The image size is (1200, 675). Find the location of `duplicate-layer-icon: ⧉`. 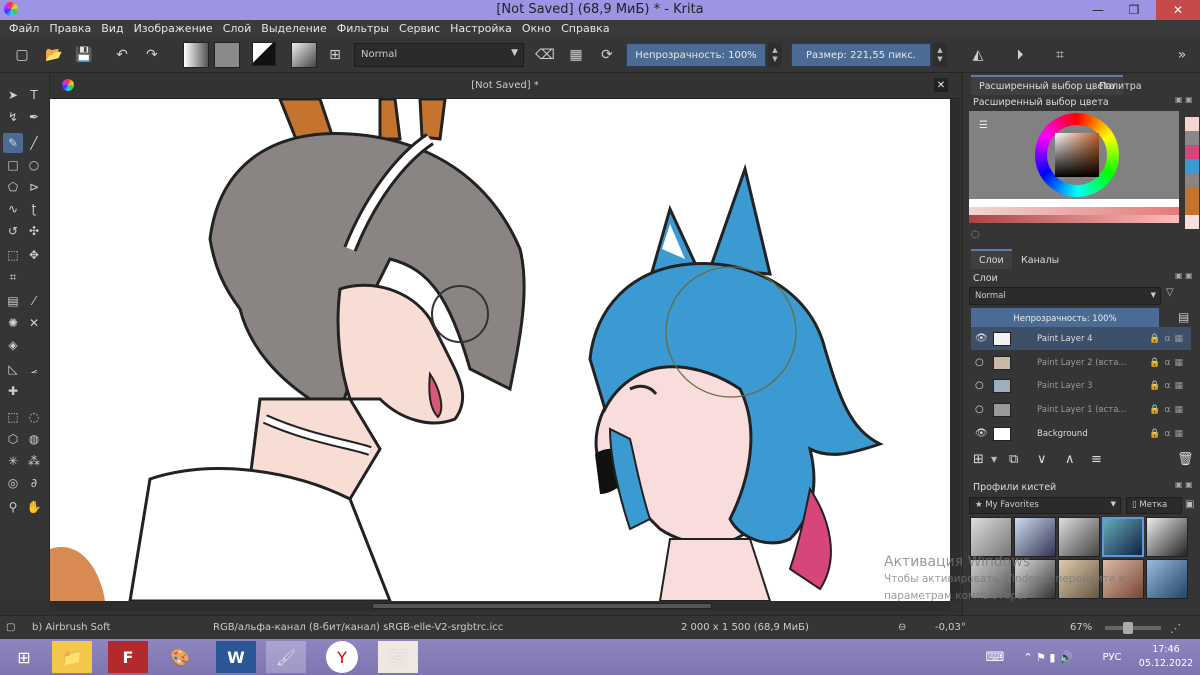

duplicate-layer-icon: ⧉ is located at coordinates (1013, 459).